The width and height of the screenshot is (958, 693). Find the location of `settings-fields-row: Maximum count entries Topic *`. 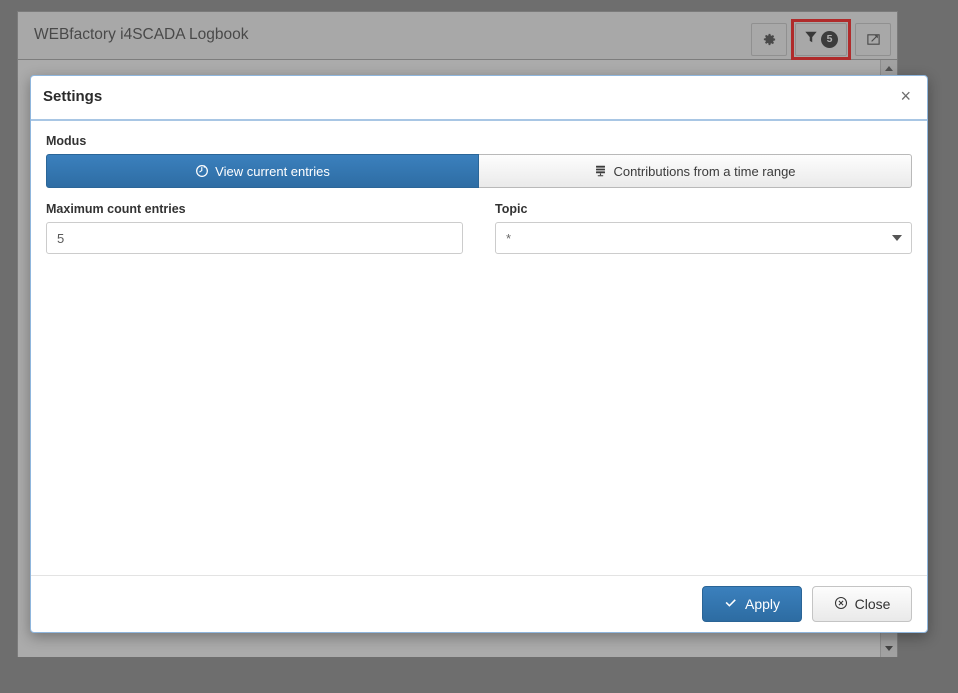

settings-fields-row: Maximum count entries Topic * is located at coordinates (479, 228).